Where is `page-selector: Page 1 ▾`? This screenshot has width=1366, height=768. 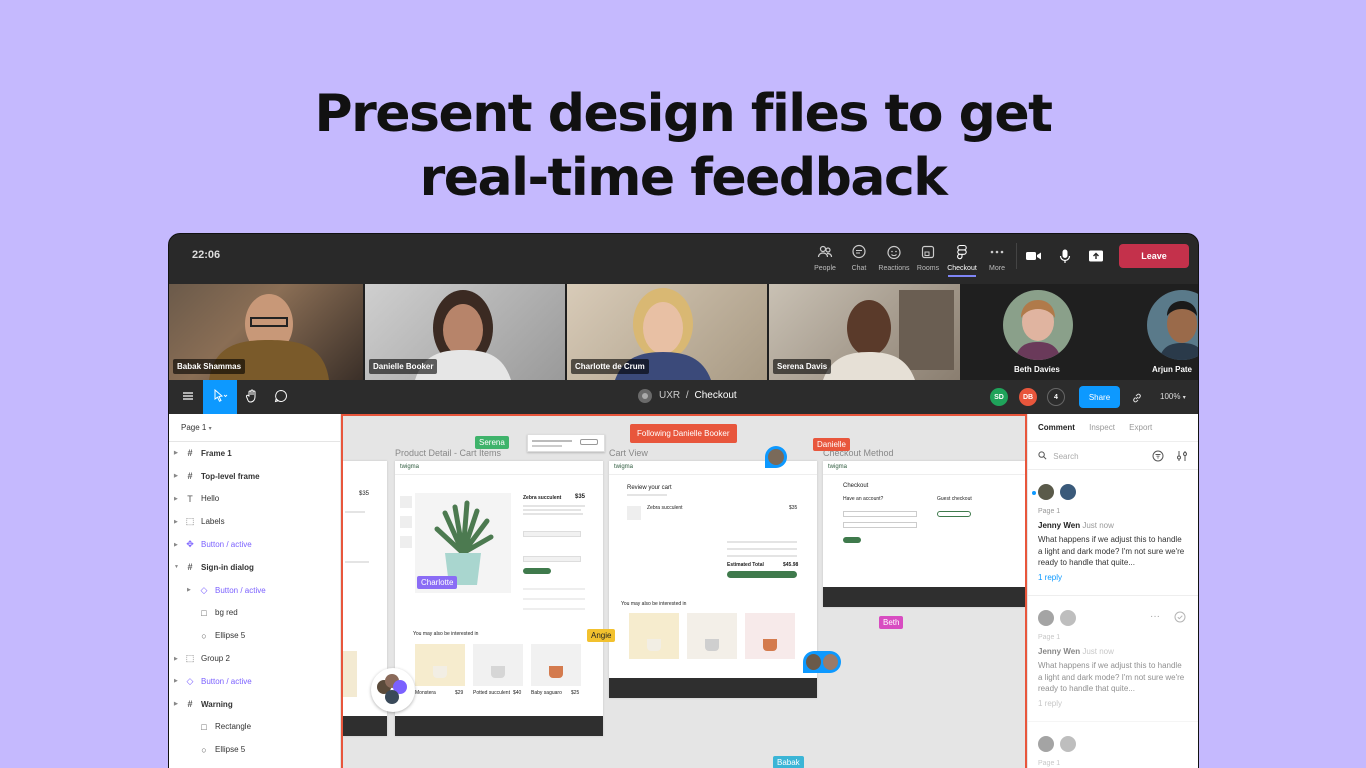 page-selector: Page 1 ▾ is located at coordinates (254, 428).